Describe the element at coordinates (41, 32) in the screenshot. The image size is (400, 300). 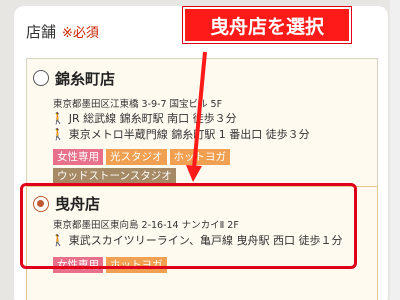
I see `store-label-text: 店舗` at that location.